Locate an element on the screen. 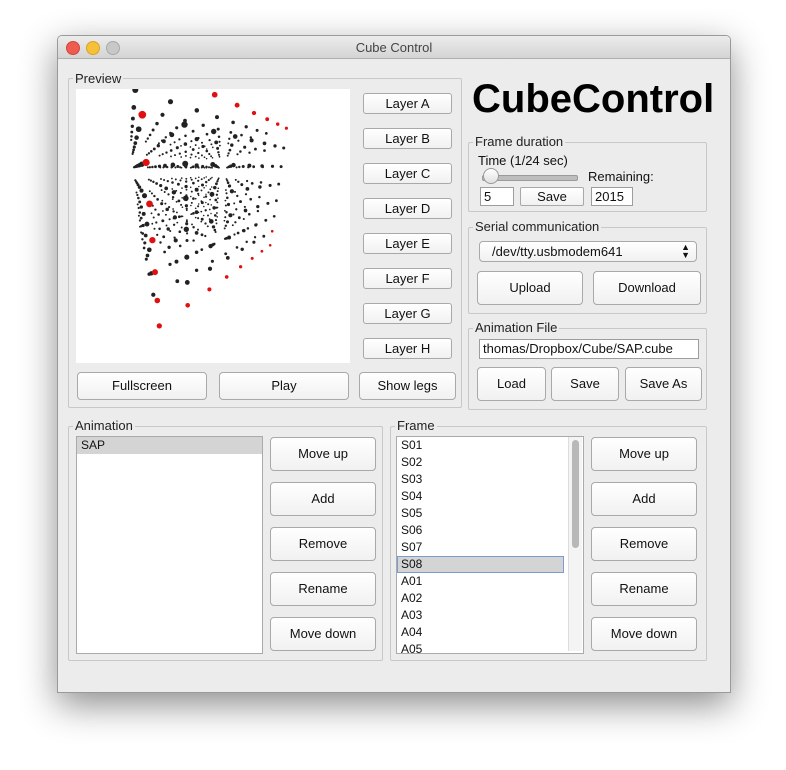  animation-move-down-button: Move down is located at coordinates (323, 634).